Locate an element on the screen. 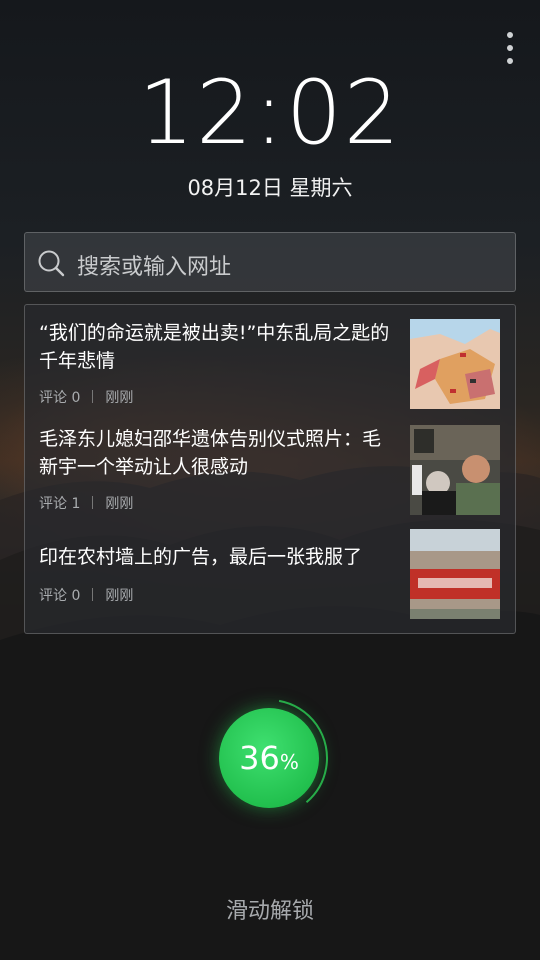 This screenshot has width=540, height=960. date-label: 08月12日 星期六 is located at coordinates (270, 188).